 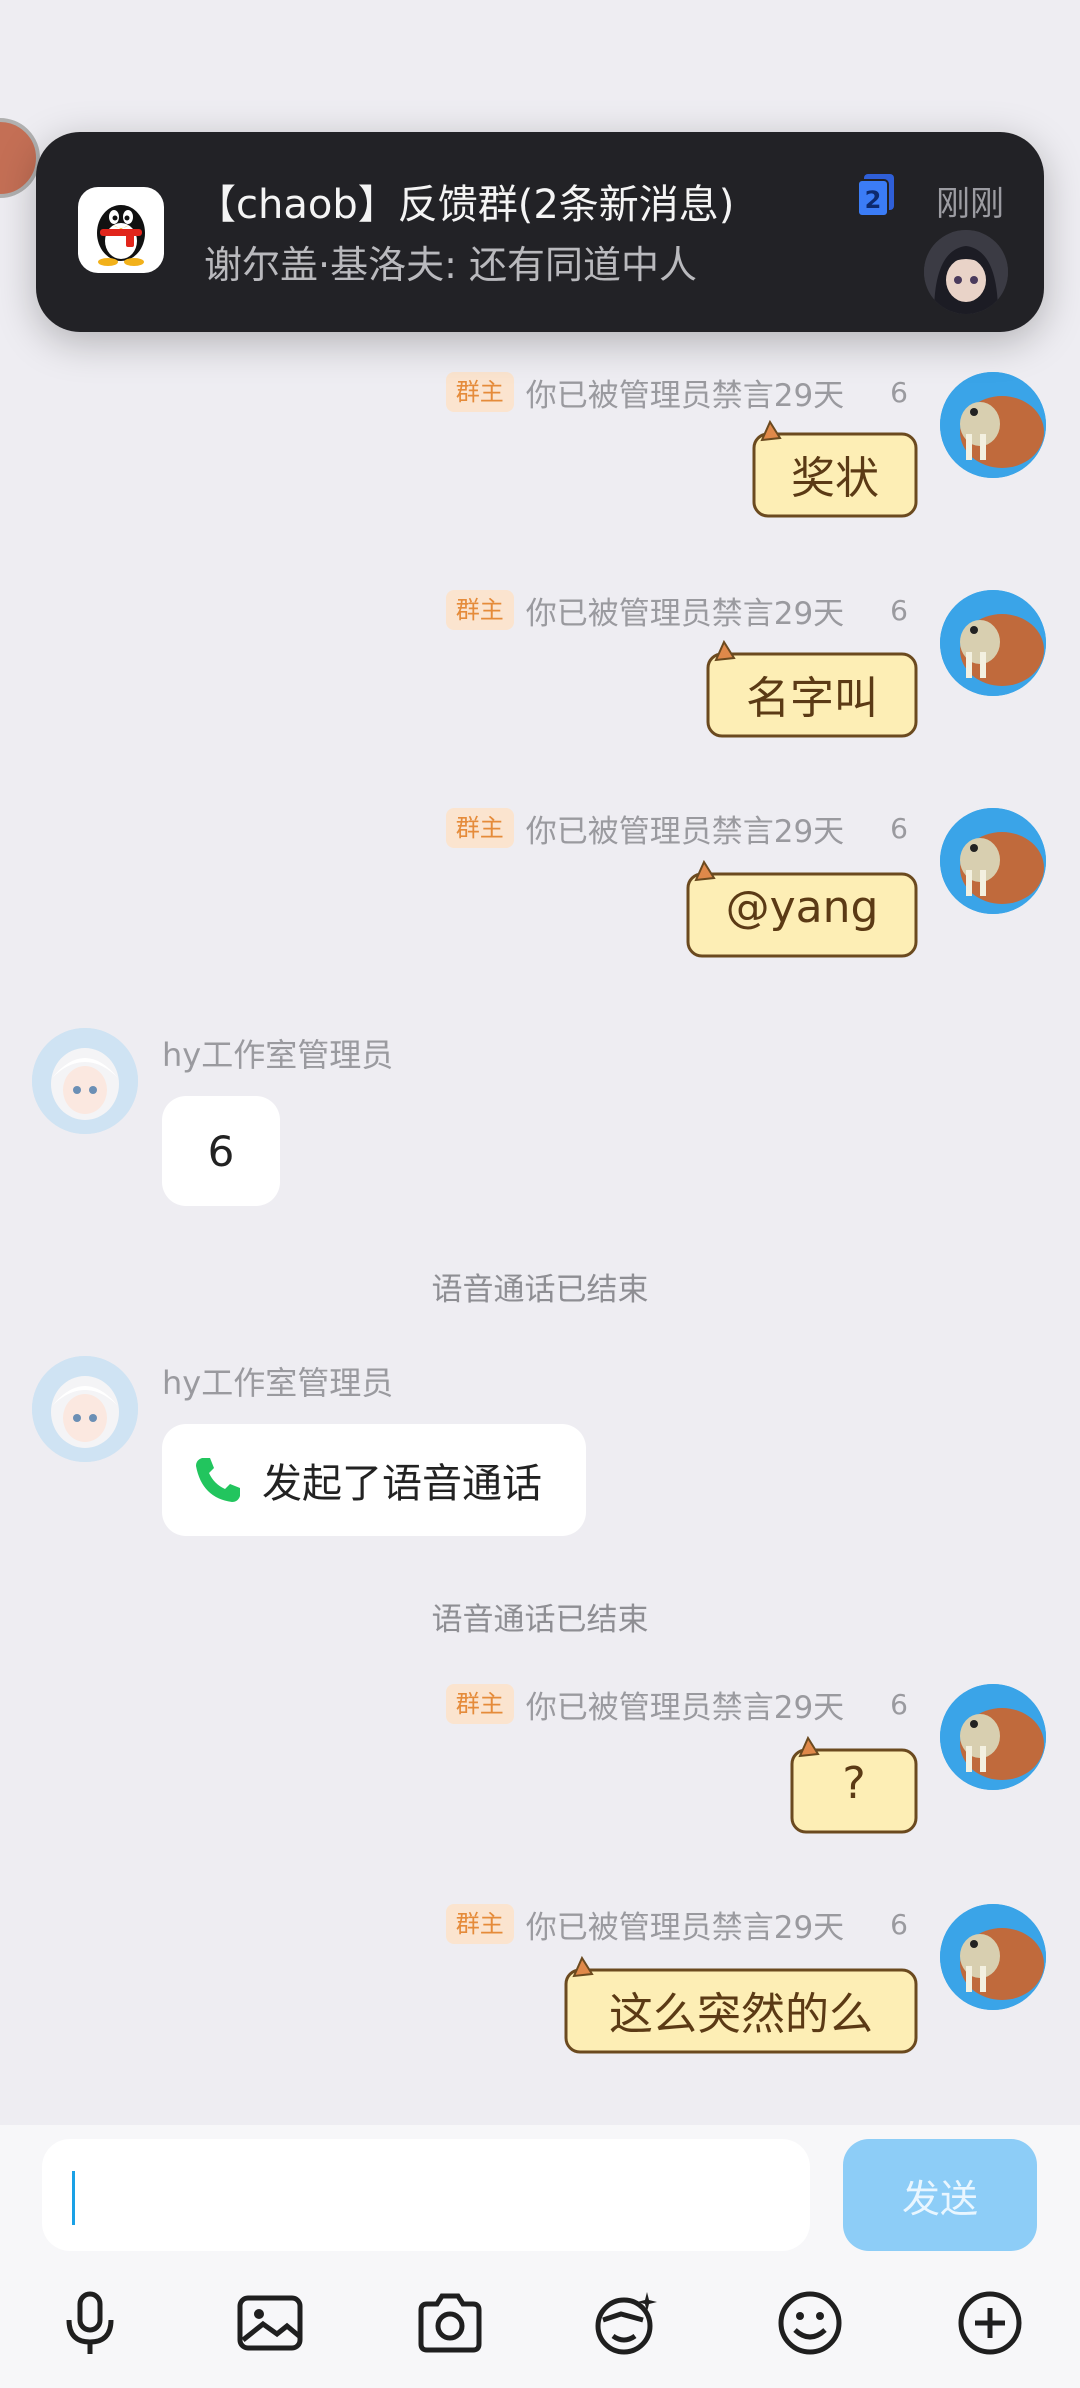 I want to click on notification-title: 【chaob】反馈群(2条新消息), so click(x=465, y=205).